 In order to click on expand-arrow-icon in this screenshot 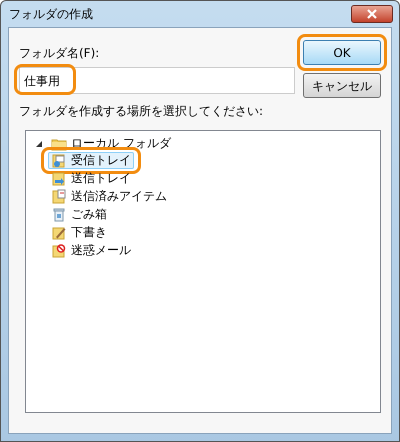, I will do `click(39, 143)`.